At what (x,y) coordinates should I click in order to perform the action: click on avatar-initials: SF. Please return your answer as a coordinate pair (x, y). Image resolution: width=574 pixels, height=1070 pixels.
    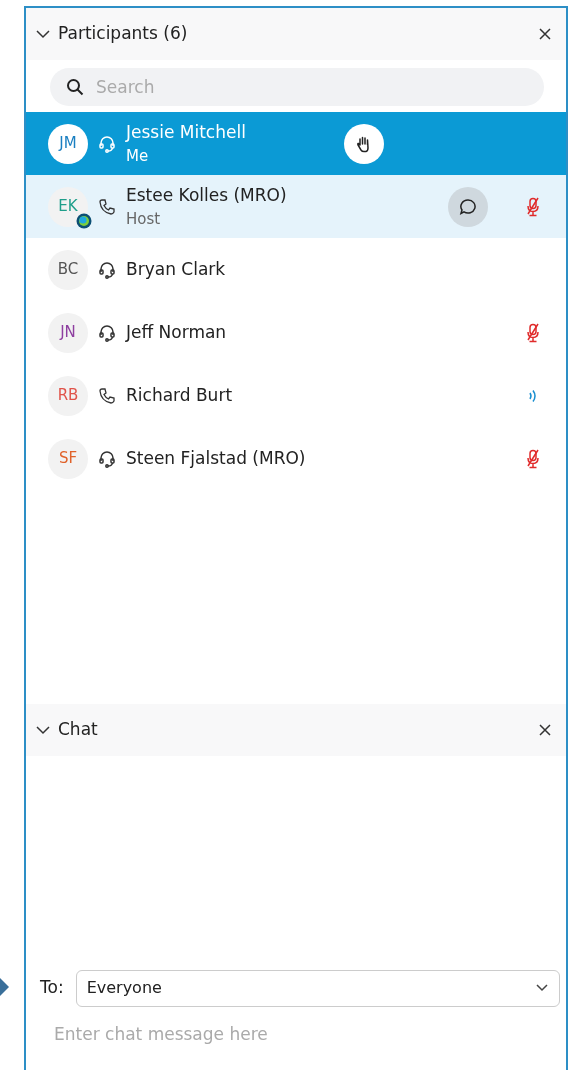
    Looking at the image, I should click on (68, 459).